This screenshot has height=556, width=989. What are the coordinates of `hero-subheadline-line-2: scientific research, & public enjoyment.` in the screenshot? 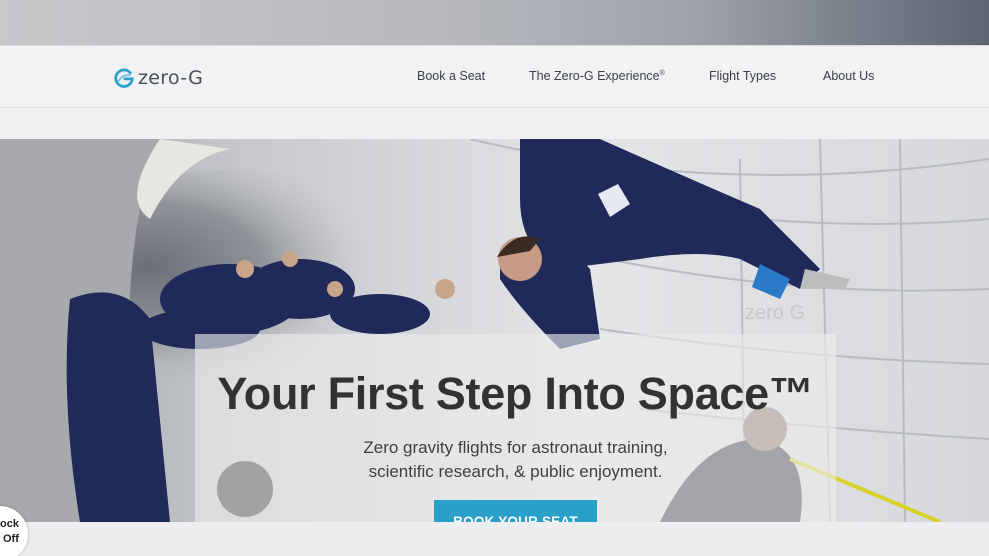 It's located at (515, 471).